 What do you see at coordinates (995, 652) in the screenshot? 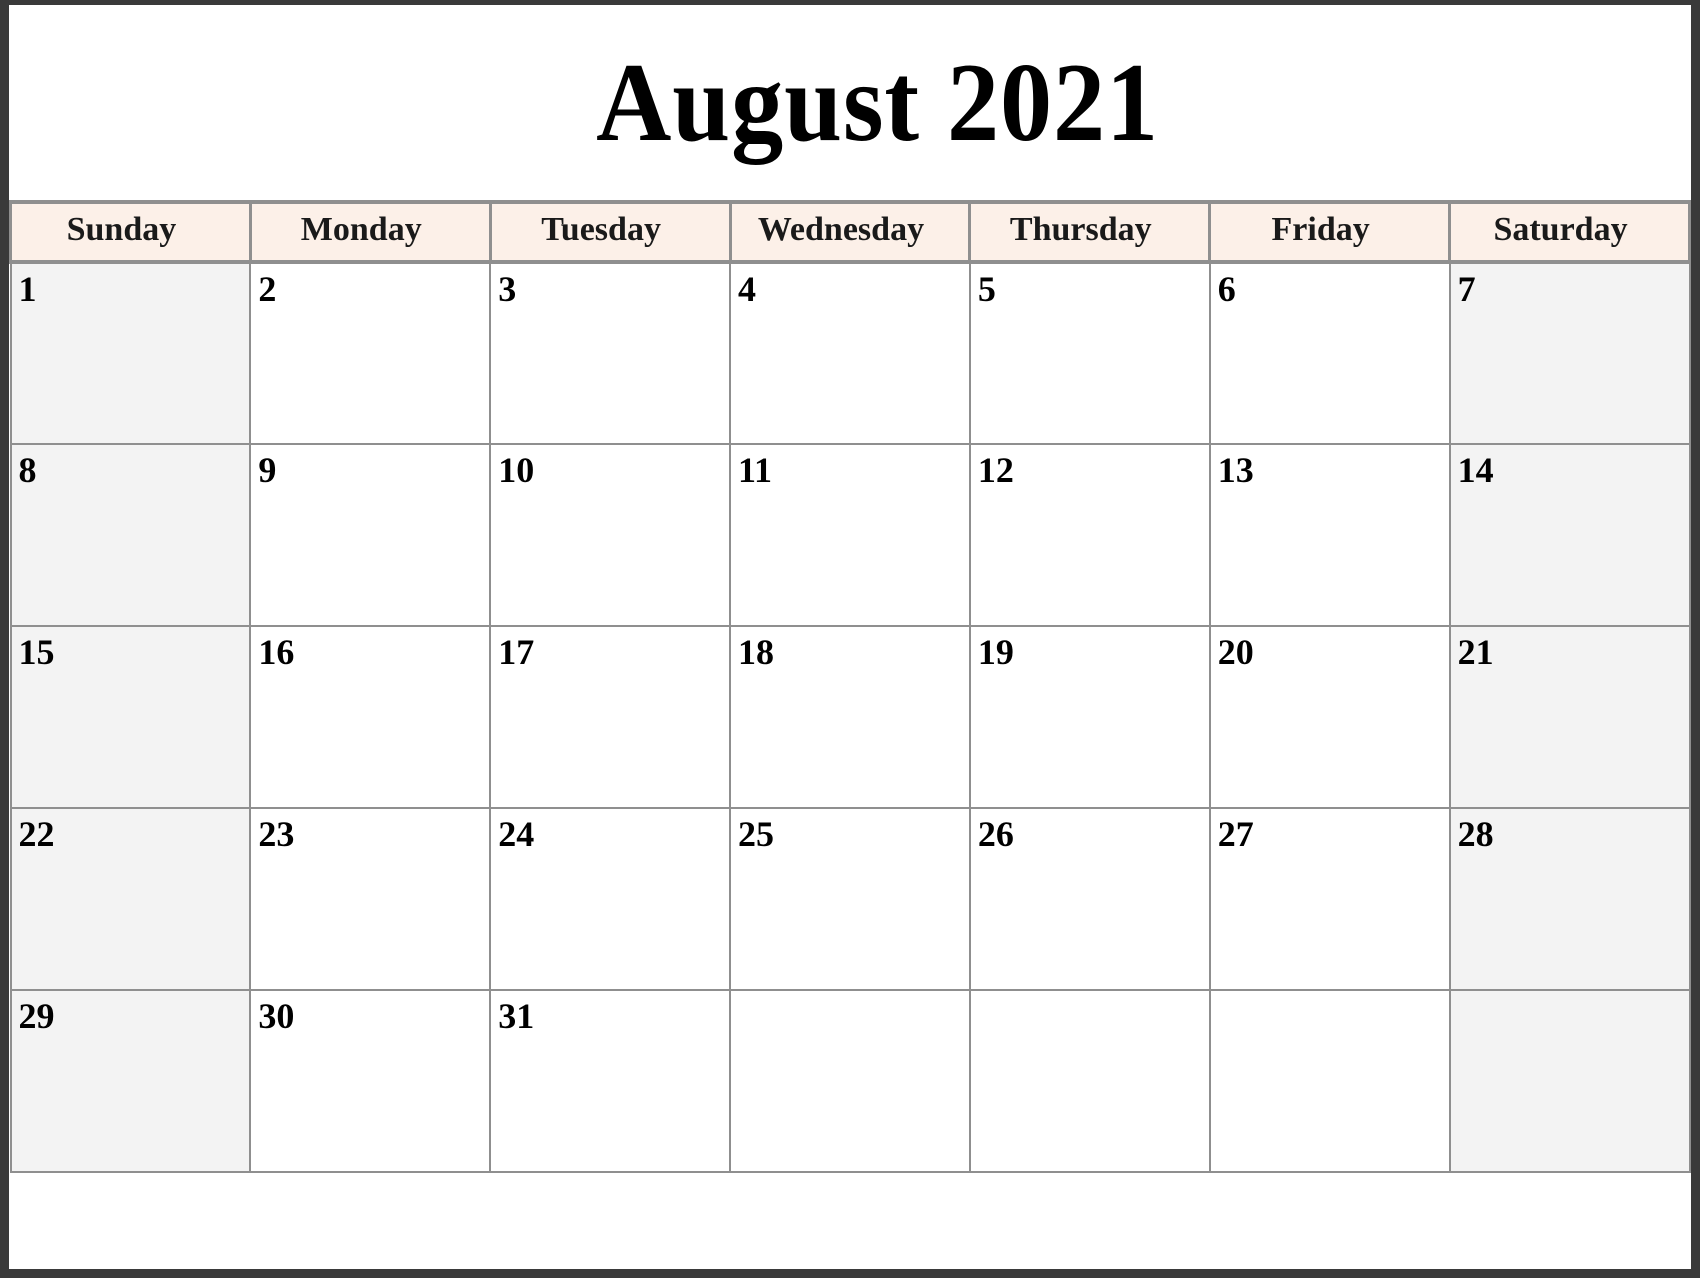
I see `day-number: 19` at bounding box center [995, 652].